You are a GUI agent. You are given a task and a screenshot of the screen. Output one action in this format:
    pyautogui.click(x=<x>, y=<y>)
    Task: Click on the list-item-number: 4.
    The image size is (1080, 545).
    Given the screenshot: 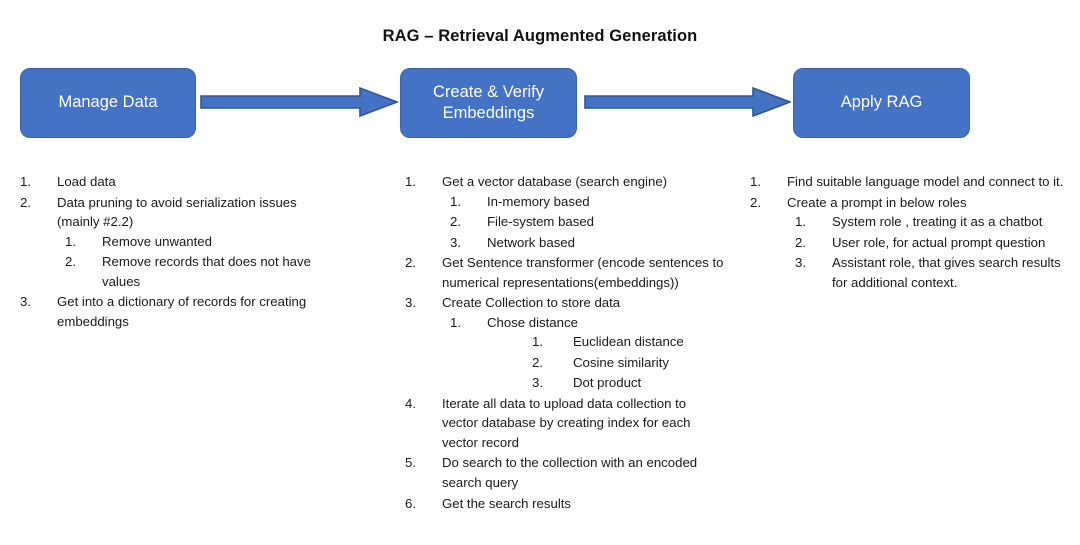 What is the action you would take?
    pyautogui.click(x=410, y=403)
    